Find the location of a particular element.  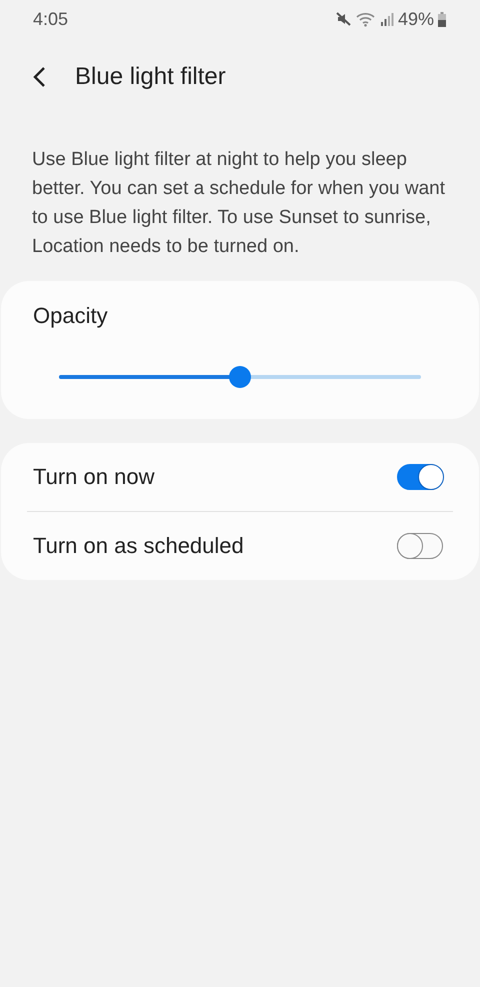

battery-icon is located at coordinates (442, 19).